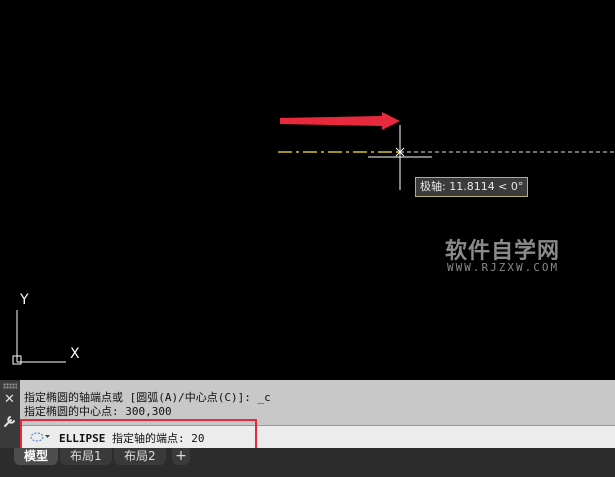 The height and width of the screenshot is (477, 615). What do you see at coordinates (181, 456) in the screenshot?
I see `add-layout-button: +` at bounding box center [181, 456].